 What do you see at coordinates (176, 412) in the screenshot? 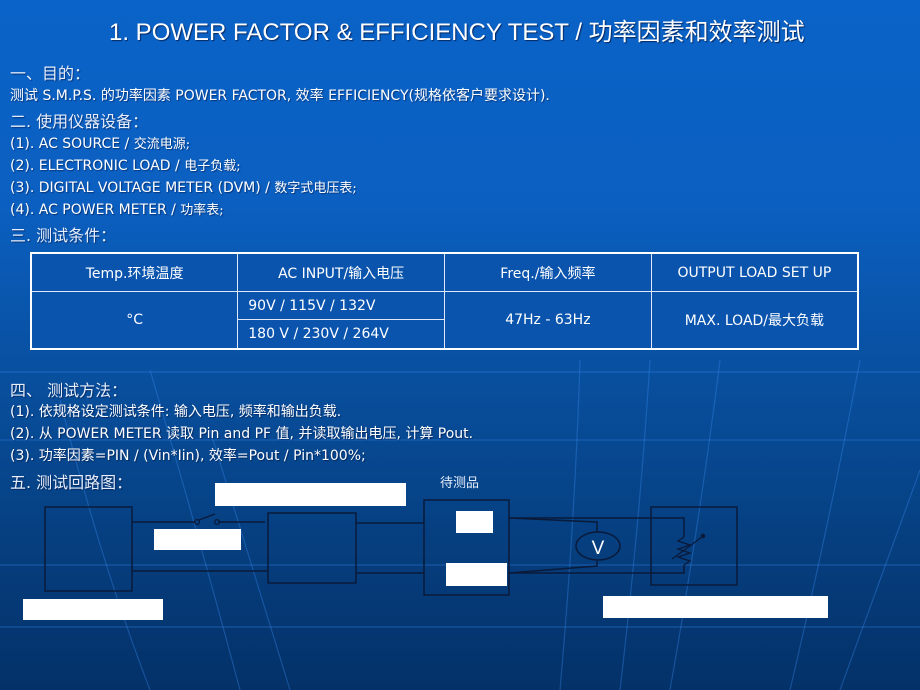
I see `method-item: (1). 依规格设定测试条件: 输入电压, 频率和输出负载.` at bounding box center [176, 412].